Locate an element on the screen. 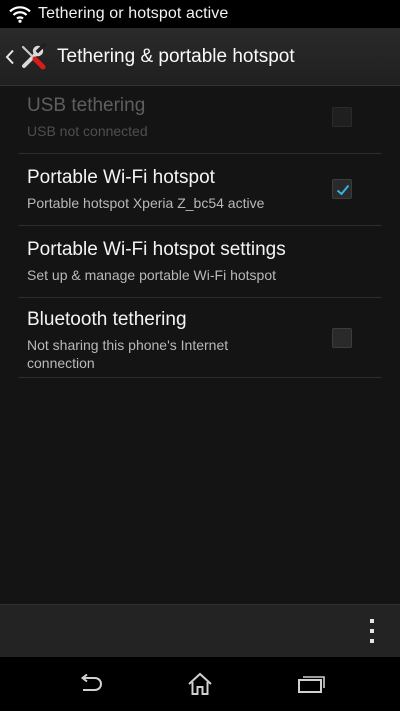 The width and height of the screenshot is (400, 711). bluetooth-tethering-checkbox is located at coordinates (342, 338).